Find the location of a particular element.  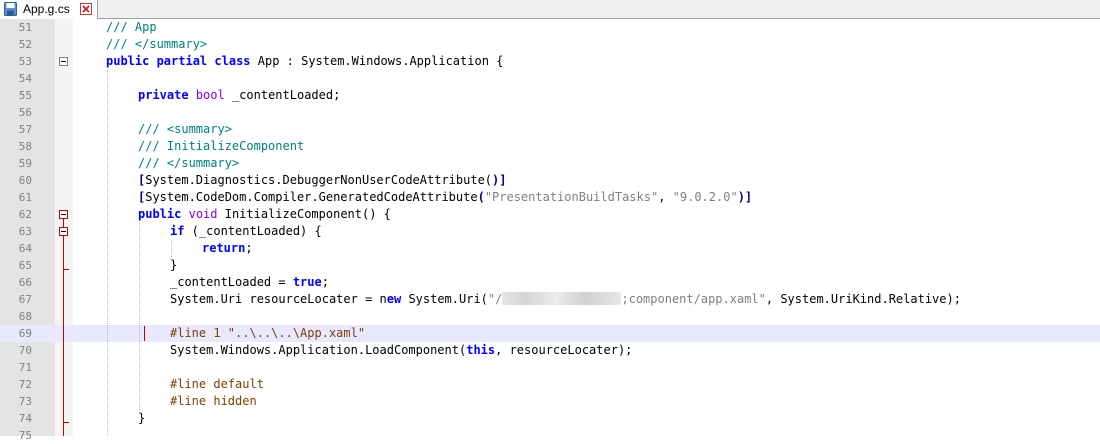

code-line: 68 is located at coordinates (550, 316).